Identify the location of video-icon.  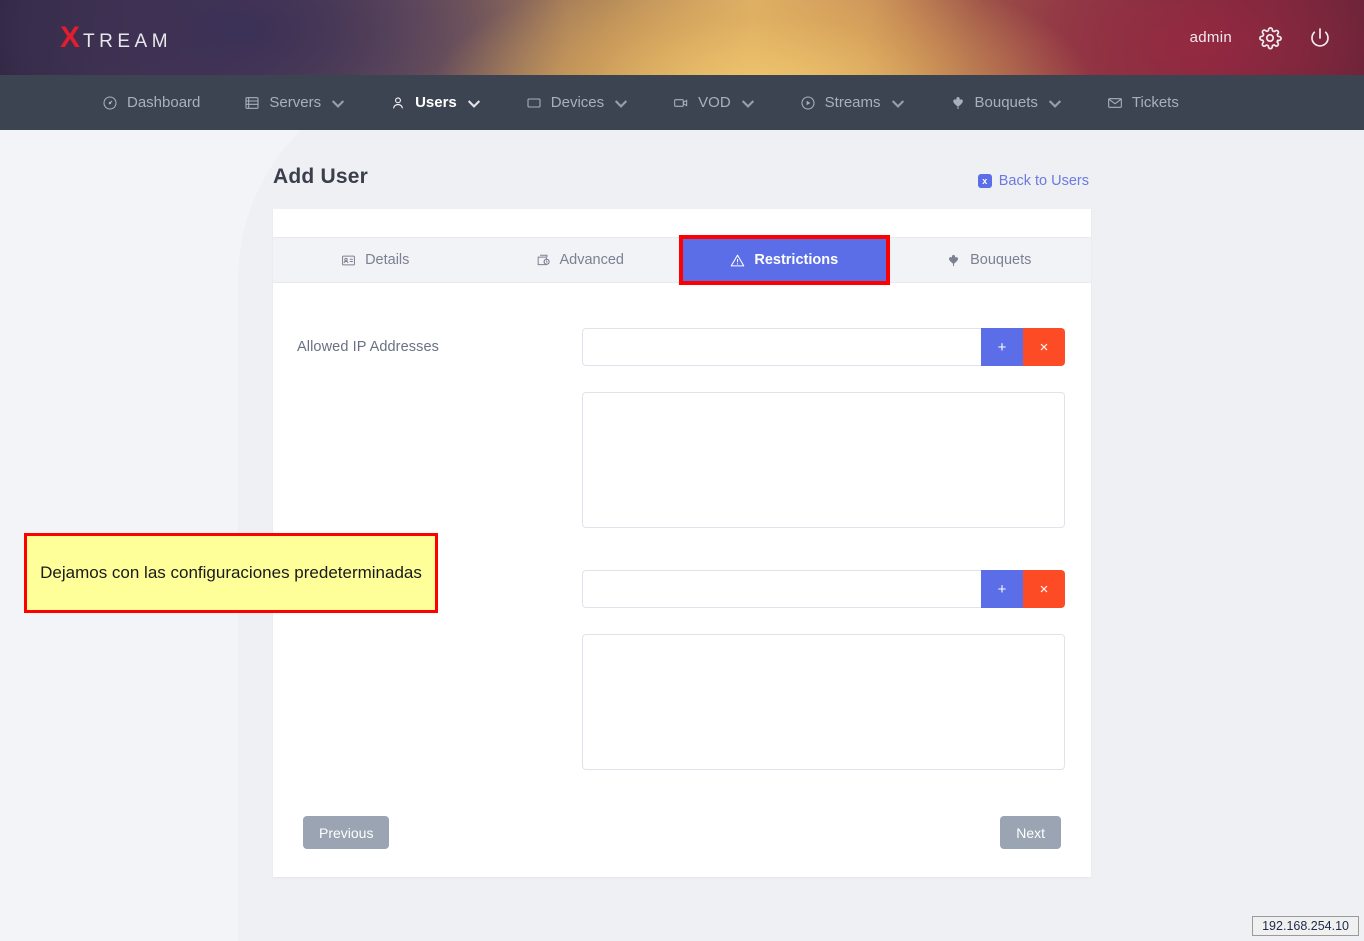
(681, 102).